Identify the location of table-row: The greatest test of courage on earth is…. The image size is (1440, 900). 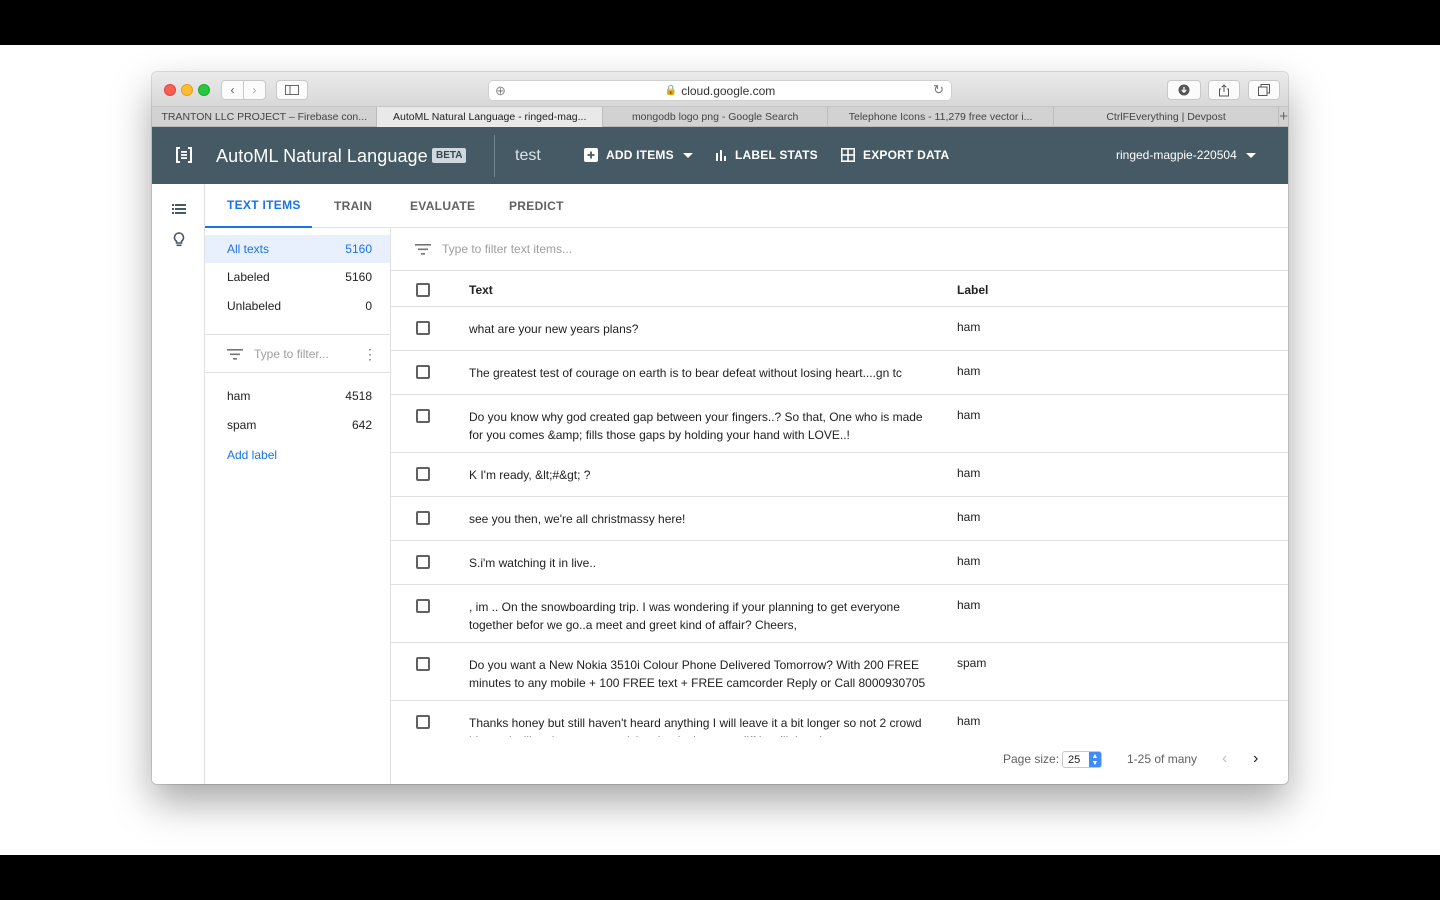
(839, 373).